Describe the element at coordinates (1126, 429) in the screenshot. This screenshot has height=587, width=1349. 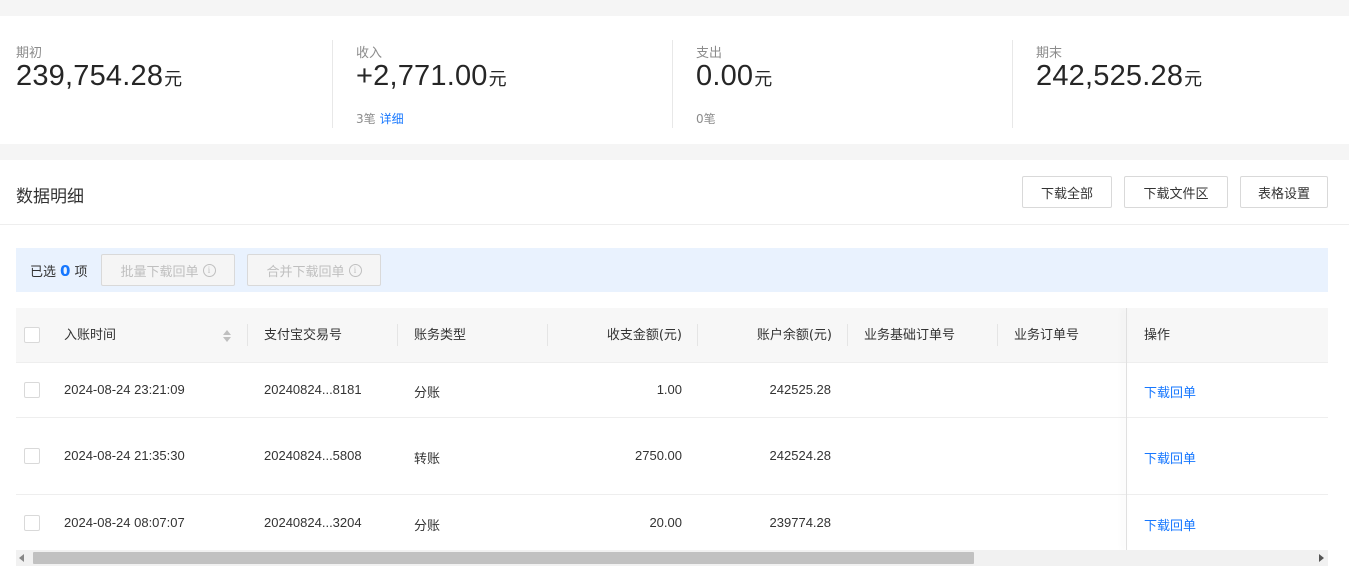
I see `fixed-column-shadow` at that location.